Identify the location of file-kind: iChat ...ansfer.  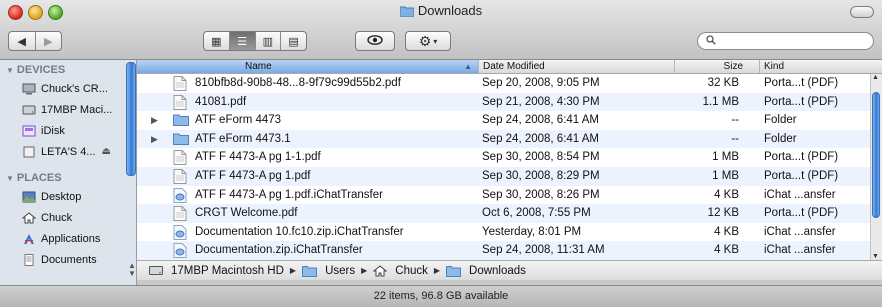
(800, 231).